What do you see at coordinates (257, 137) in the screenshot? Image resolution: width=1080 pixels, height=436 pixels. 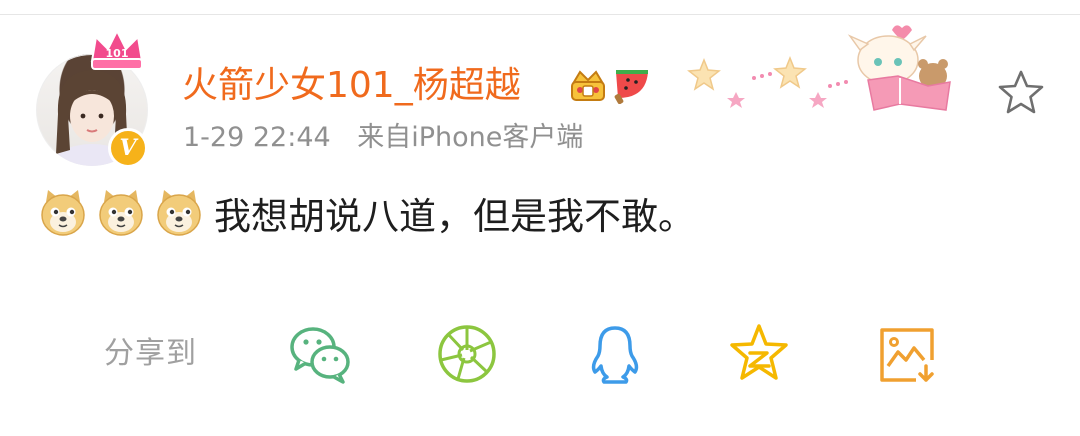 I see `post-time: 1-29 22:44` at bounding box center [257, 137].